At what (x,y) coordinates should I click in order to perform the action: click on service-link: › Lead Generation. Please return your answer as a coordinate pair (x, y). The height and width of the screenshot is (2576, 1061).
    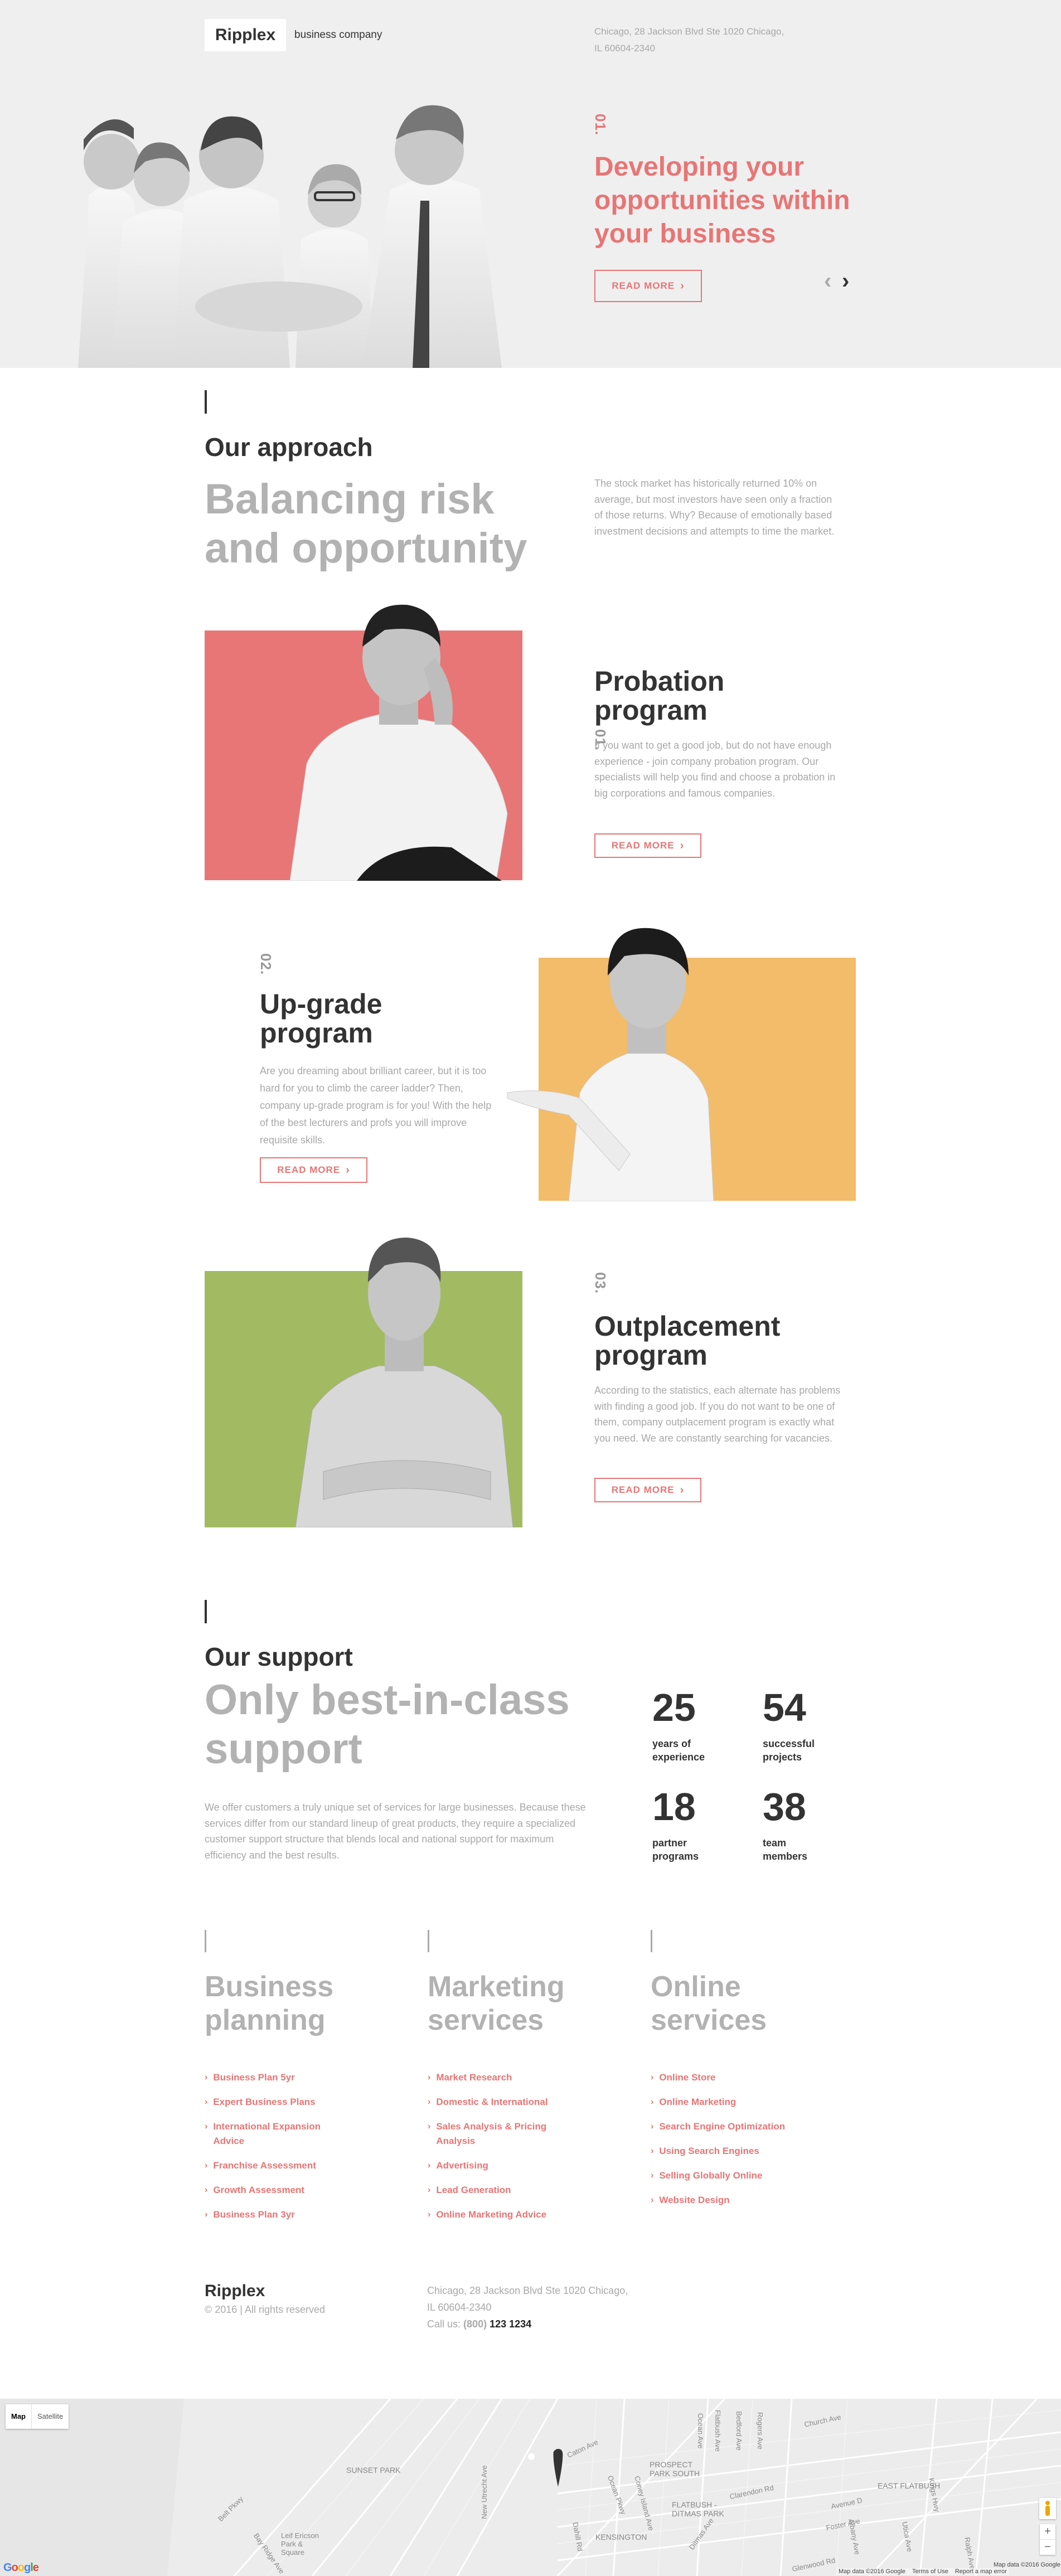
    Looking at the image, I should click on (498, 2190).